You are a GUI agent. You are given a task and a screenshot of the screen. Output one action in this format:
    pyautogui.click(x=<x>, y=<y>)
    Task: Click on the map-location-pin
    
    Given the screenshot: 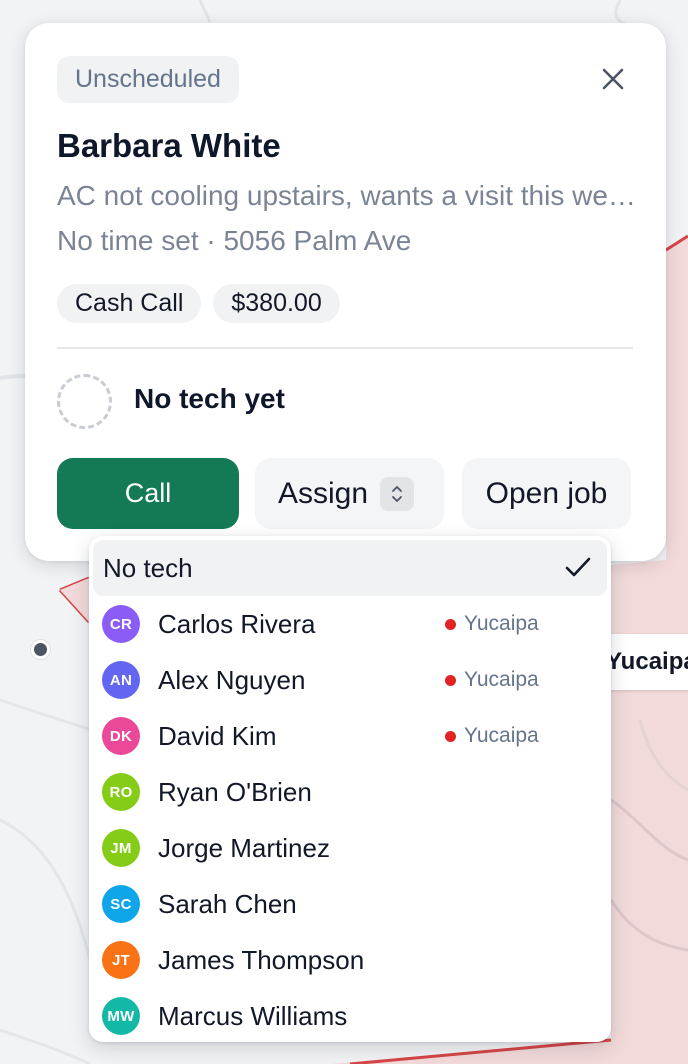 What is the action you would take?
    pyautogui.click(x=40, y=649)
    